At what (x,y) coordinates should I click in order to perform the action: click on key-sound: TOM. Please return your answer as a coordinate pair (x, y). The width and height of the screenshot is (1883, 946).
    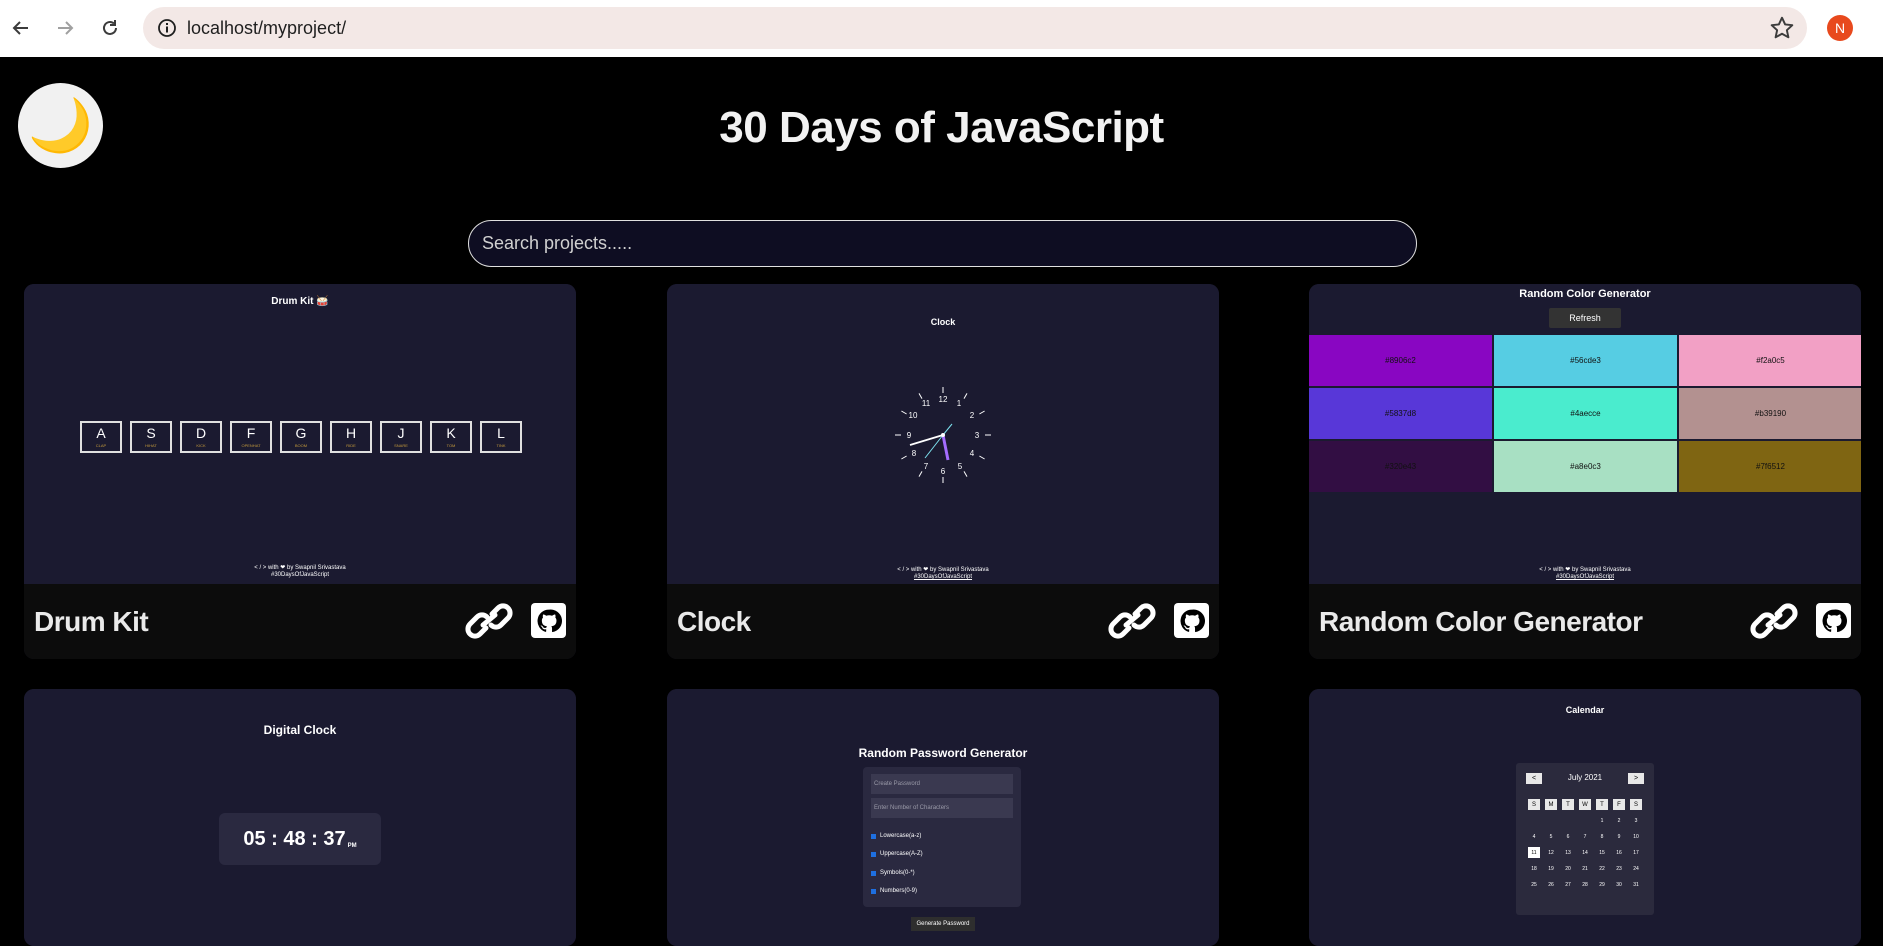
    Looking at the image, I should click on (451, 445).